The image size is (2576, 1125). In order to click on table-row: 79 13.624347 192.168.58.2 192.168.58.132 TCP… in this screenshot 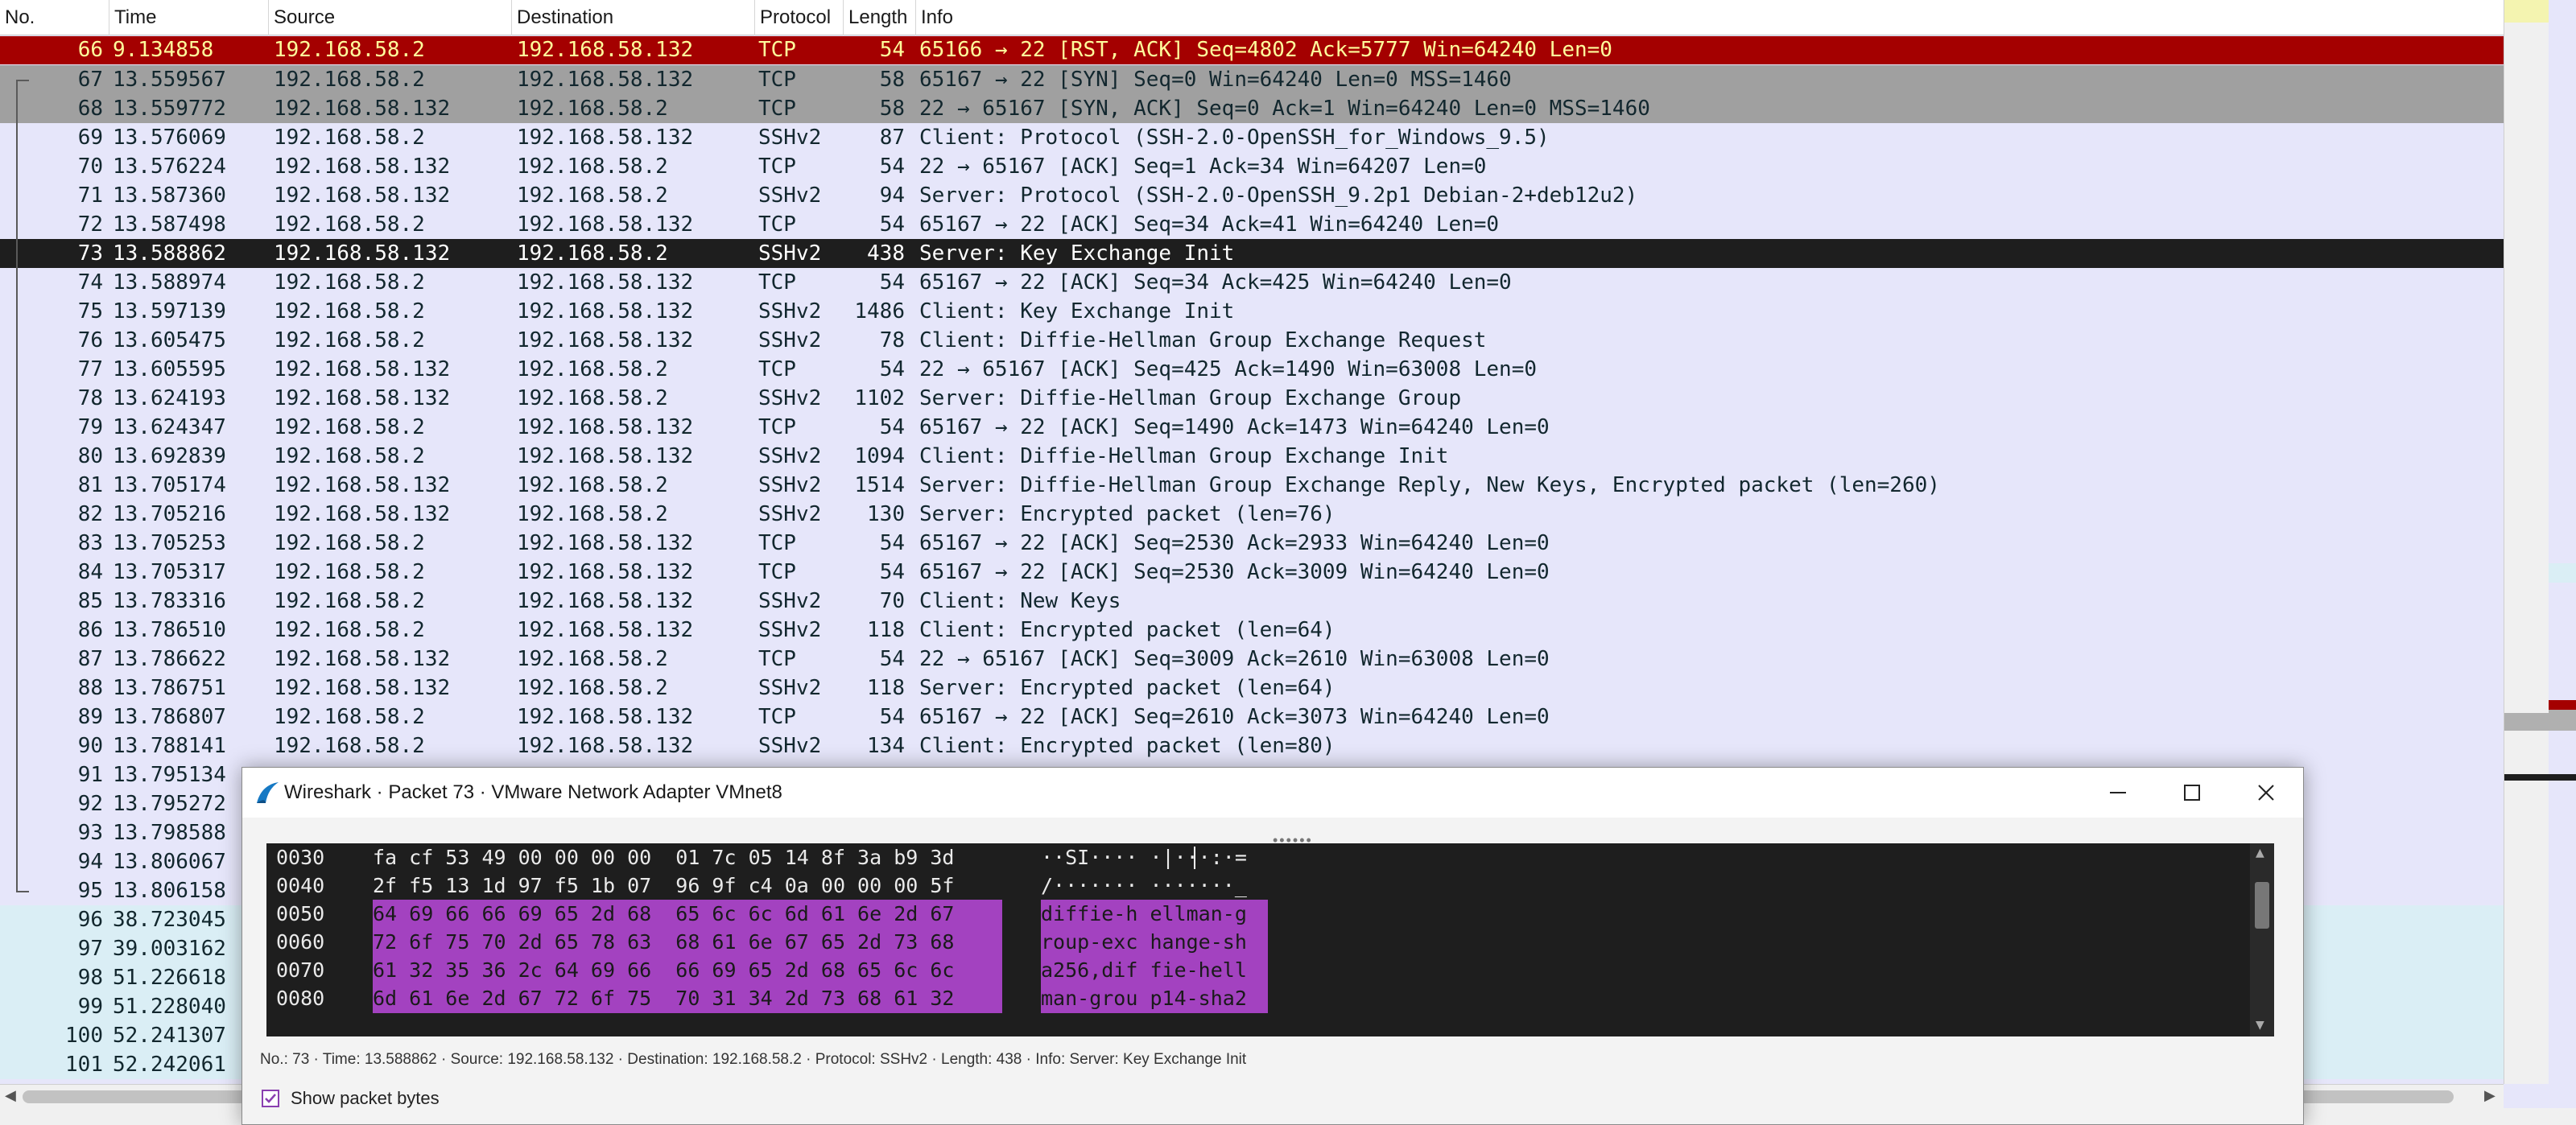, I will do `click(1252, 428)`.